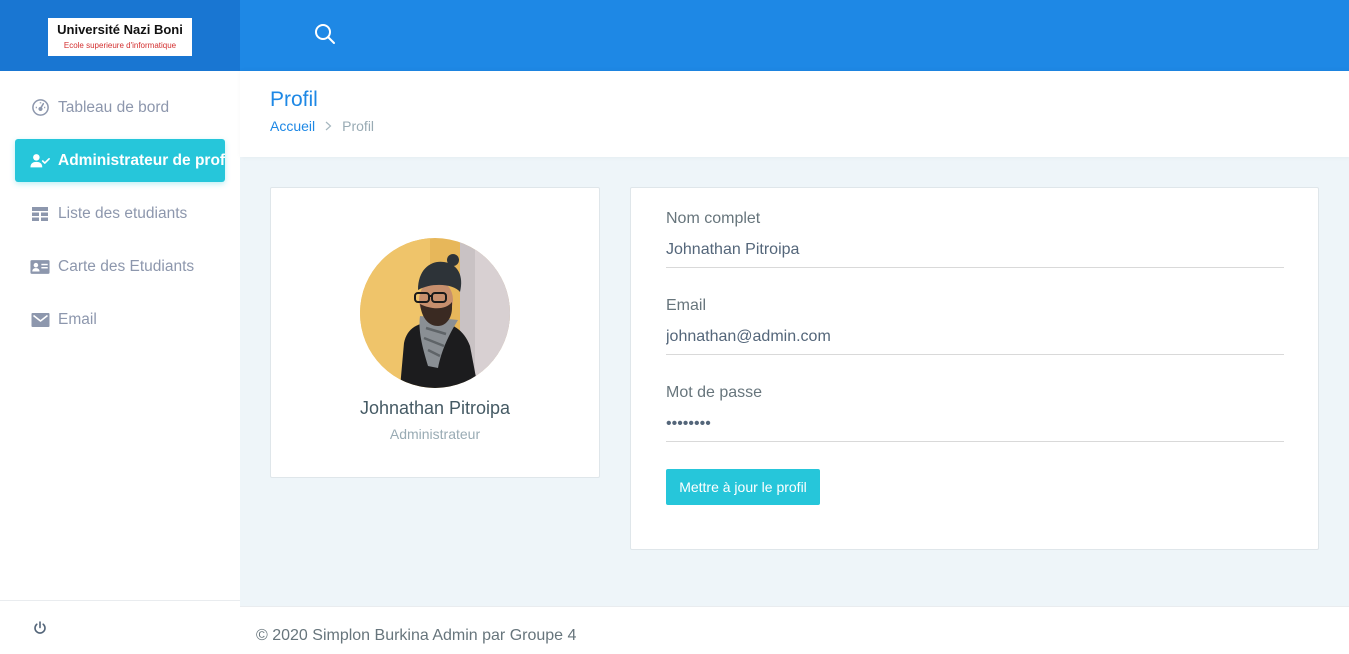 The height and width of the screenshot is (654, 1349). I want to click on user-check-icon, so click(40, 161).